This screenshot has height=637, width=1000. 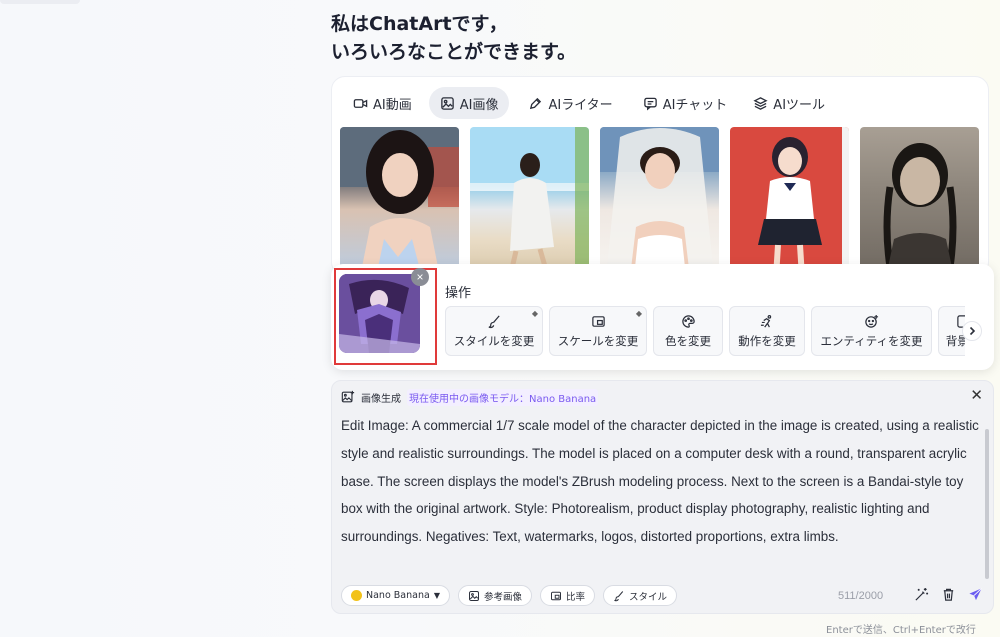 What do you see at coordinates (648, 597) in the screenshot?
I see `style-label: スタイル` at bounding box center [648, 597].